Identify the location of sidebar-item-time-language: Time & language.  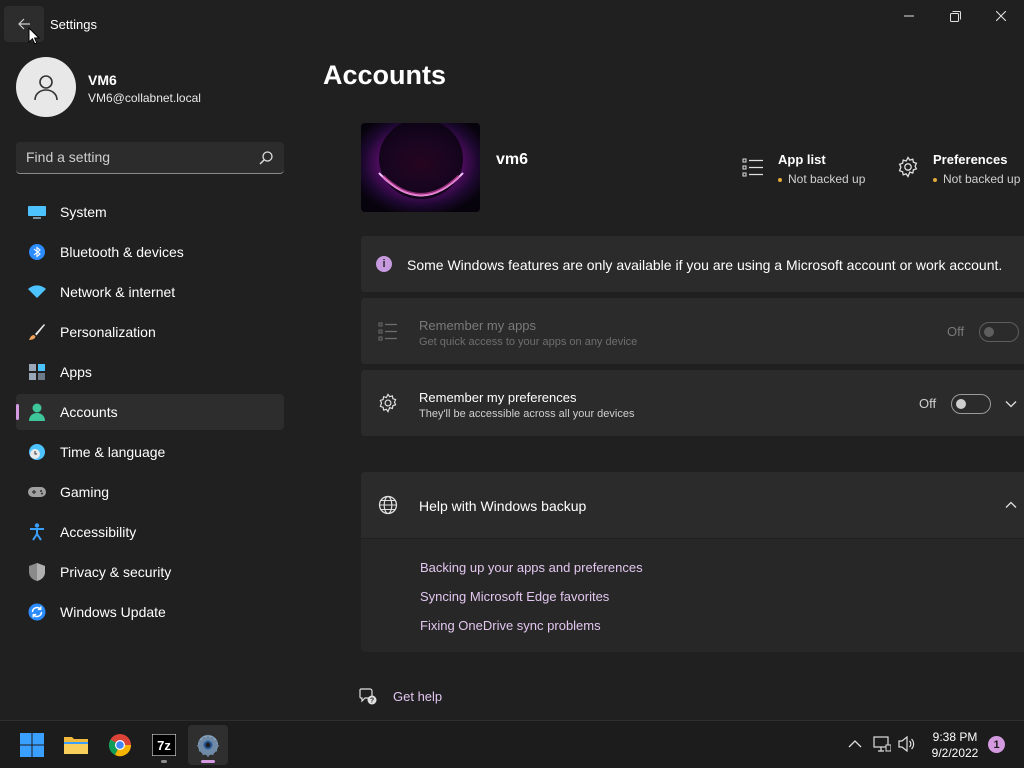
(150, 452).